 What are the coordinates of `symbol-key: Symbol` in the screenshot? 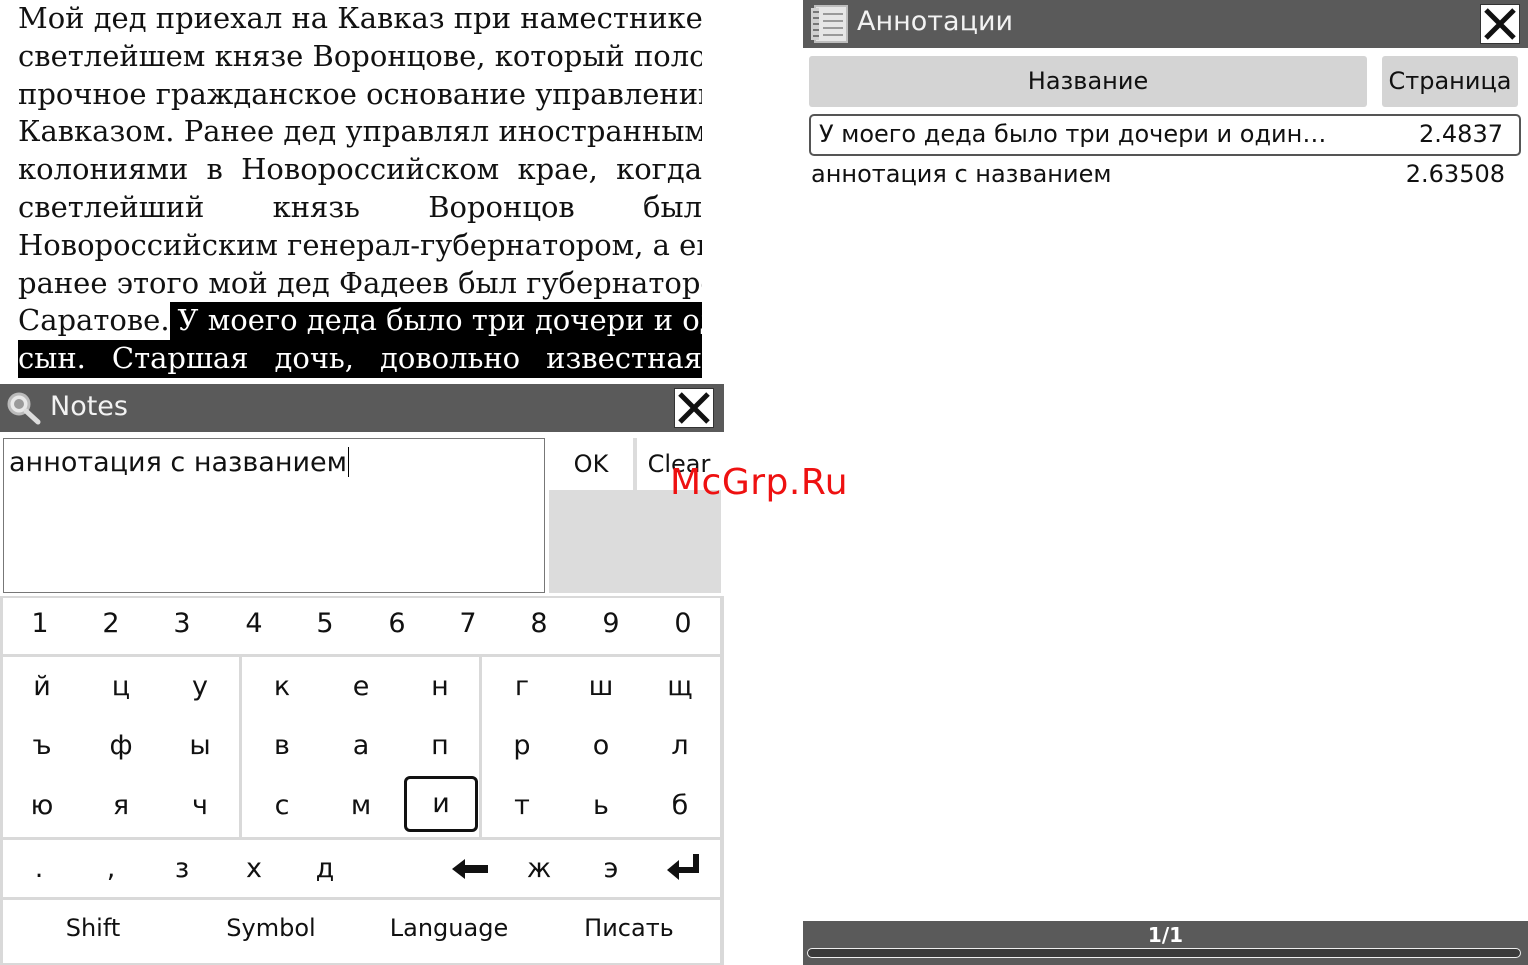 It's located at (271, 928).